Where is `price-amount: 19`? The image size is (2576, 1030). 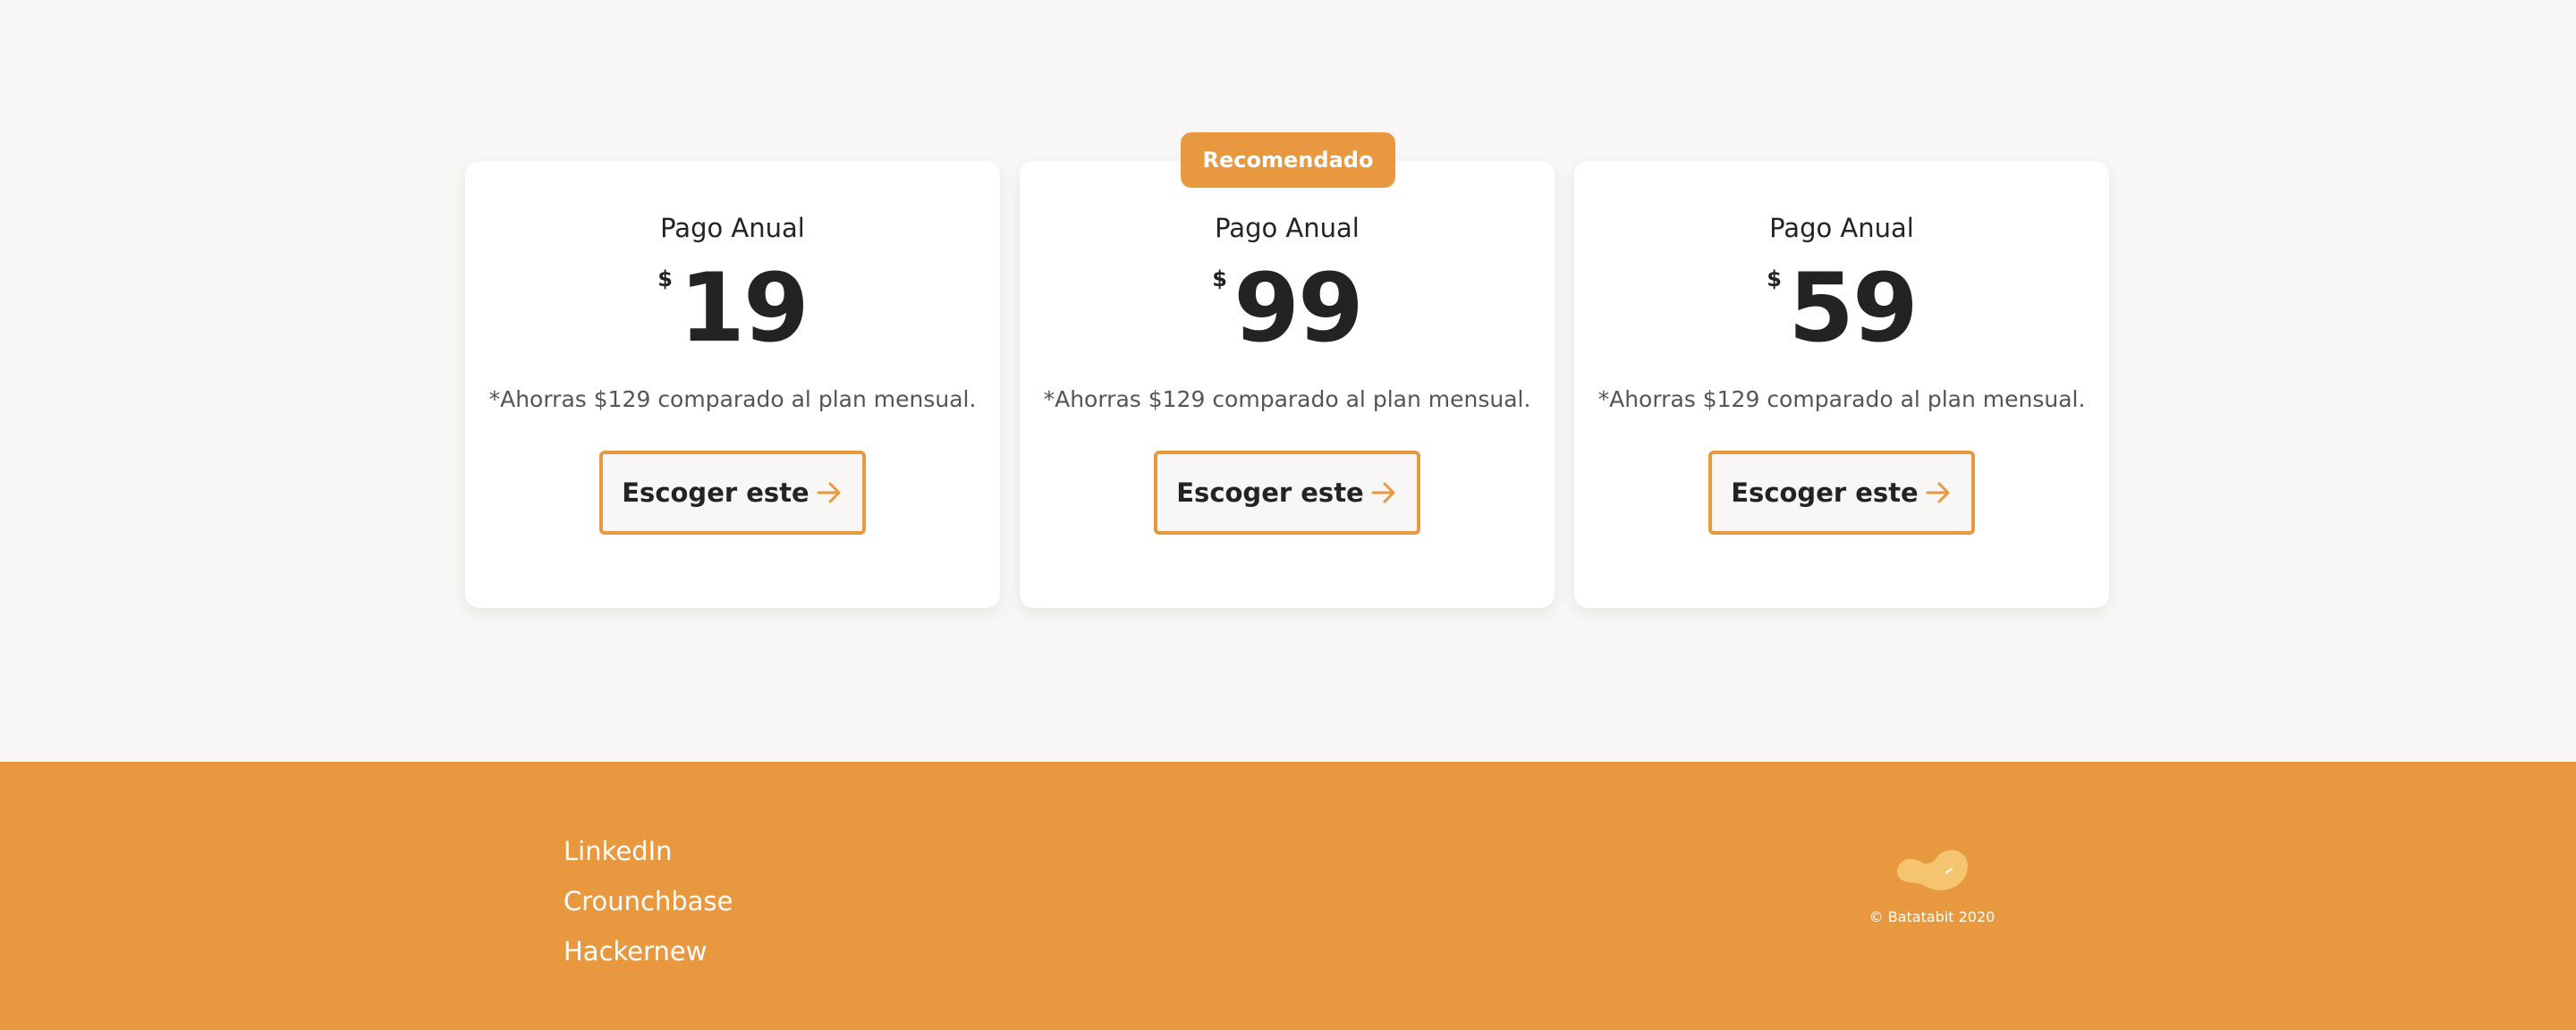 price-amount: 19 is located at coordinates (744, 308).